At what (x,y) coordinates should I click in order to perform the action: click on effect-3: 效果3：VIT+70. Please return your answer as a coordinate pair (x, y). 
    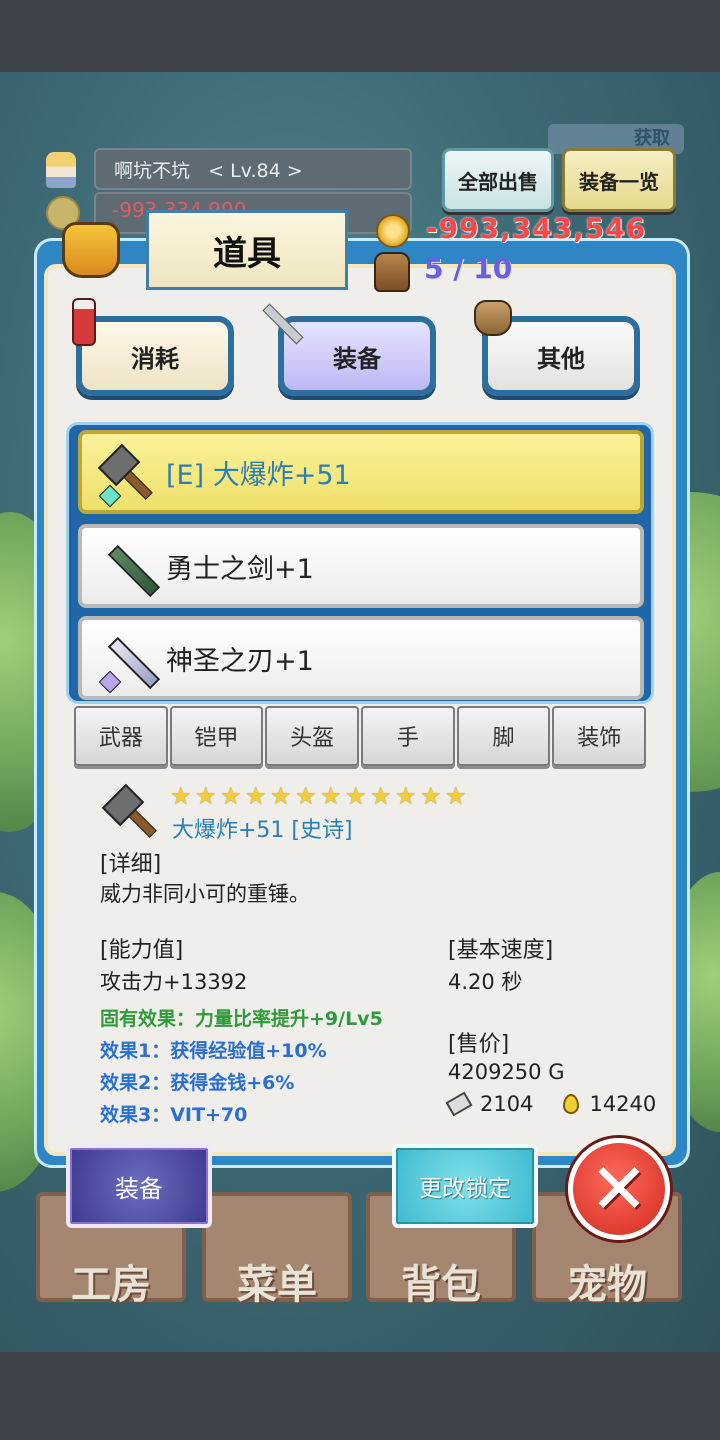
    Looking at the image, I should click on (174, 1115).